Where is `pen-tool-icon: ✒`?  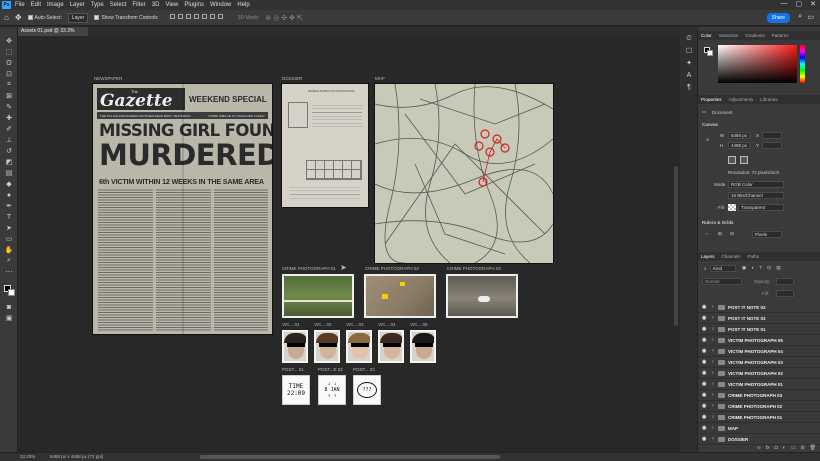 pen-tool-icon: ✒ is located at coordinates (9, 206).